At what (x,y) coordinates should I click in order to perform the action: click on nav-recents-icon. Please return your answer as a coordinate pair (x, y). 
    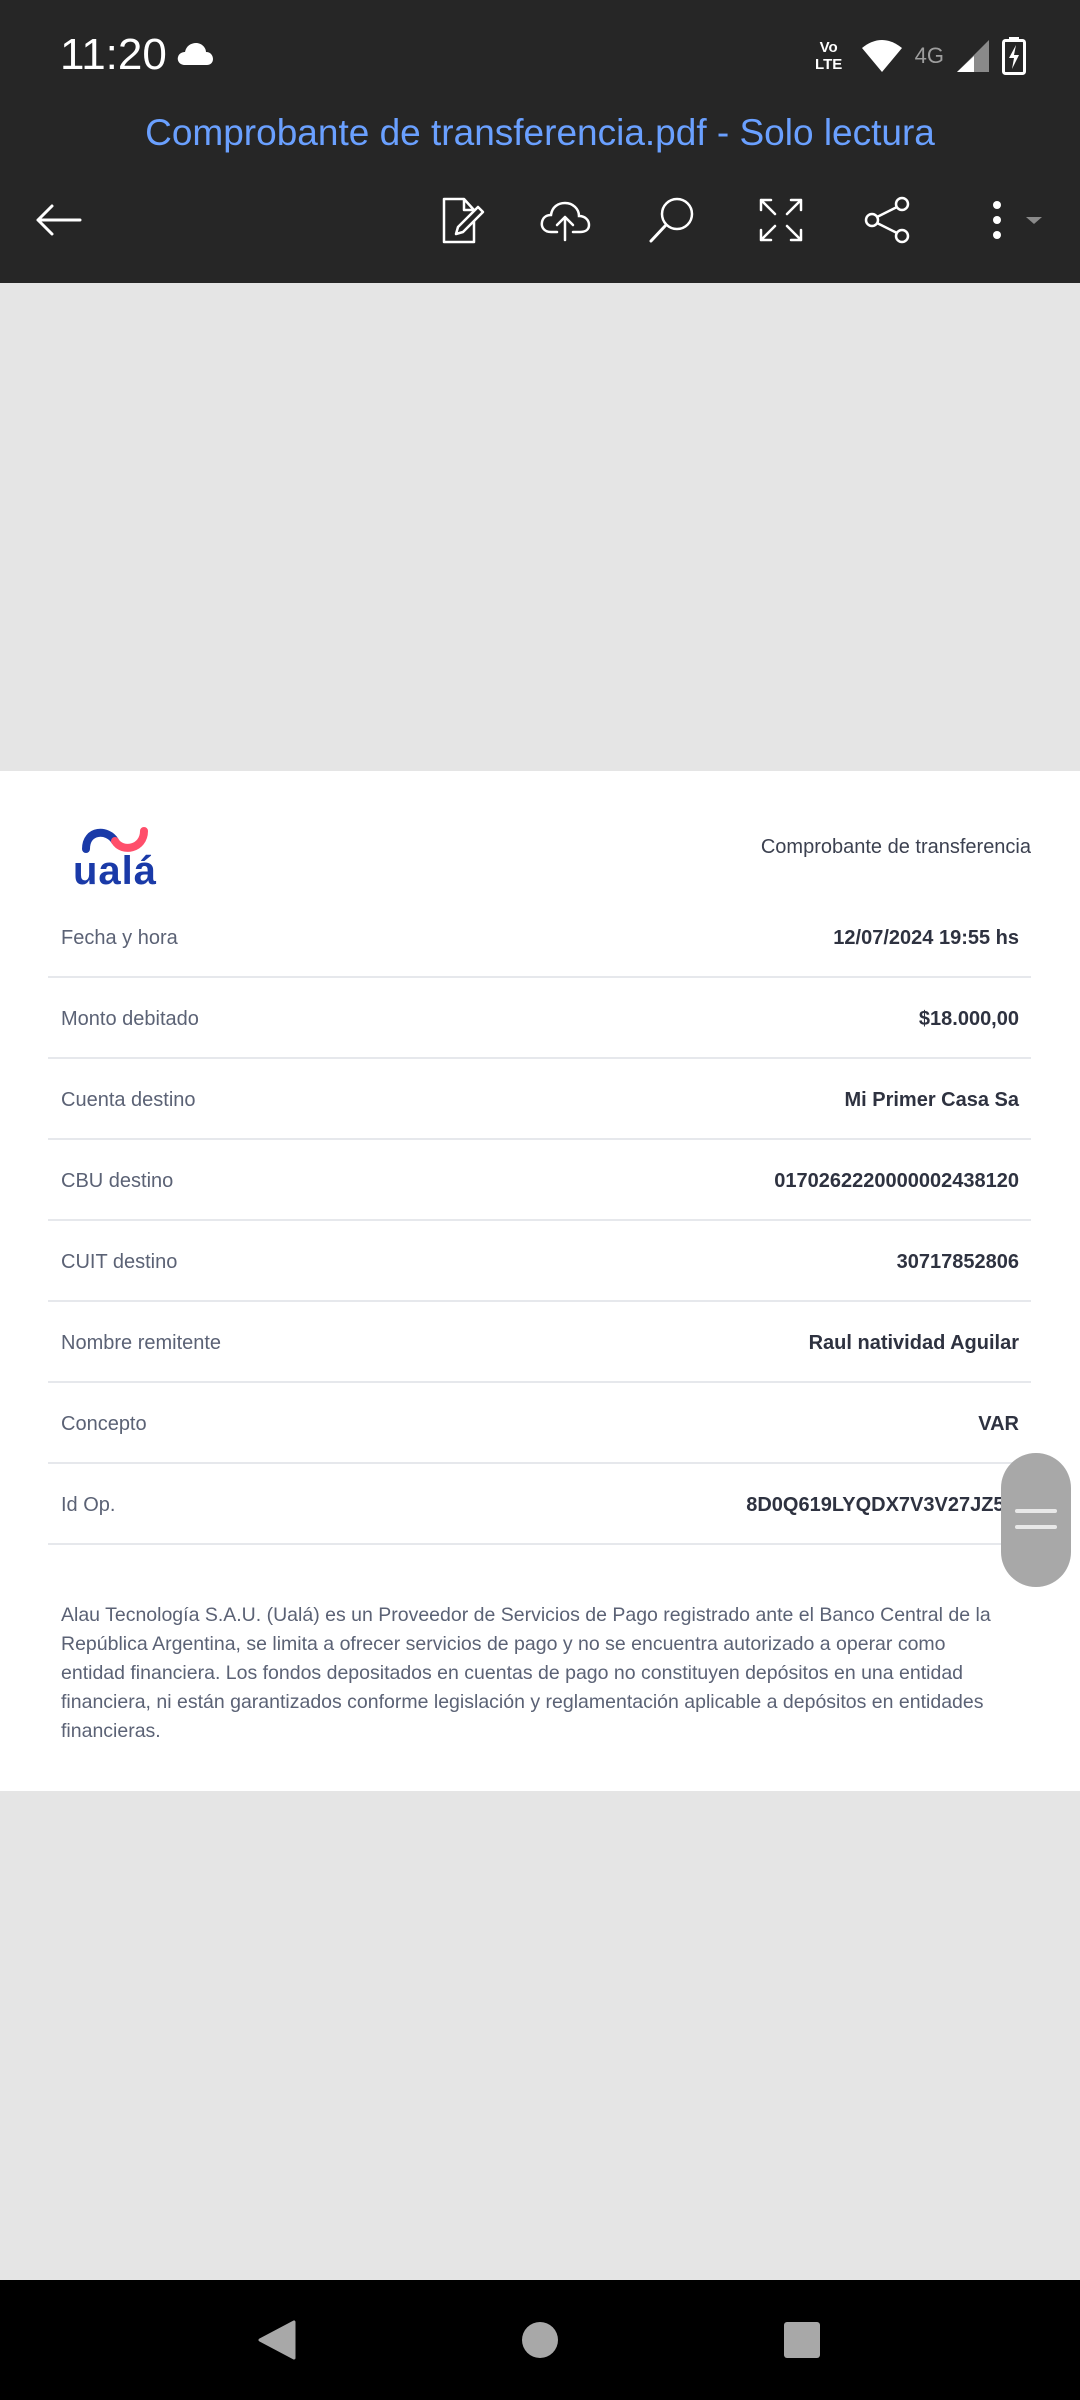
    Looking at the image, I should click on (802, 2340).